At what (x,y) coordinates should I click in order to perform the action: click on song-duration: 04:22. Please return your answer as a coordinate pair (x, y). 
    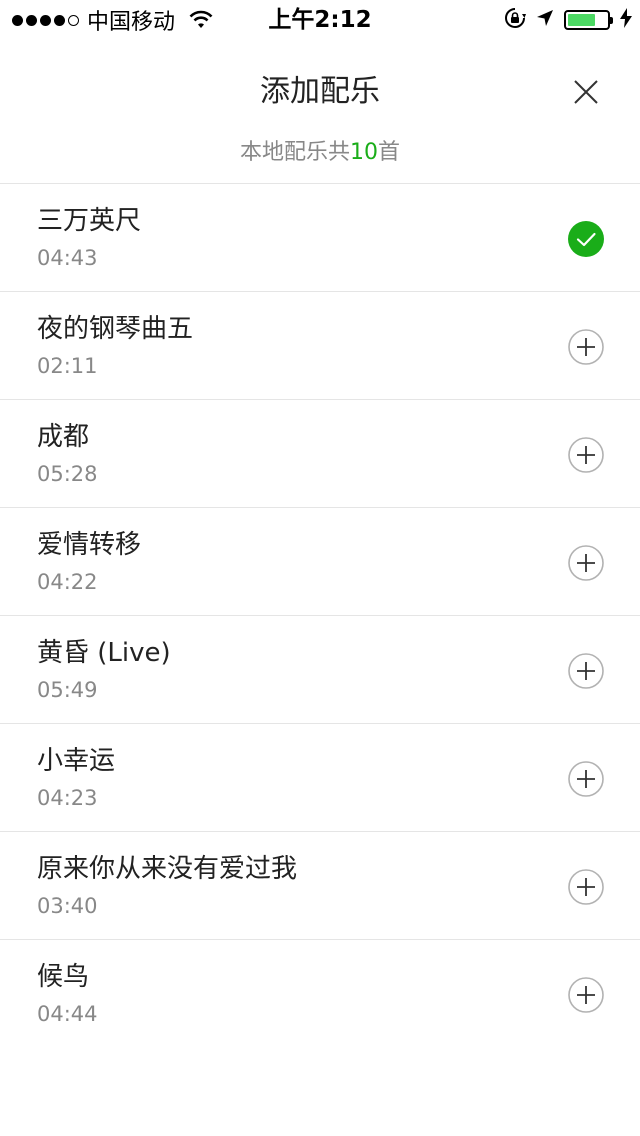
    Looking at the image, I should click on (67, 582).